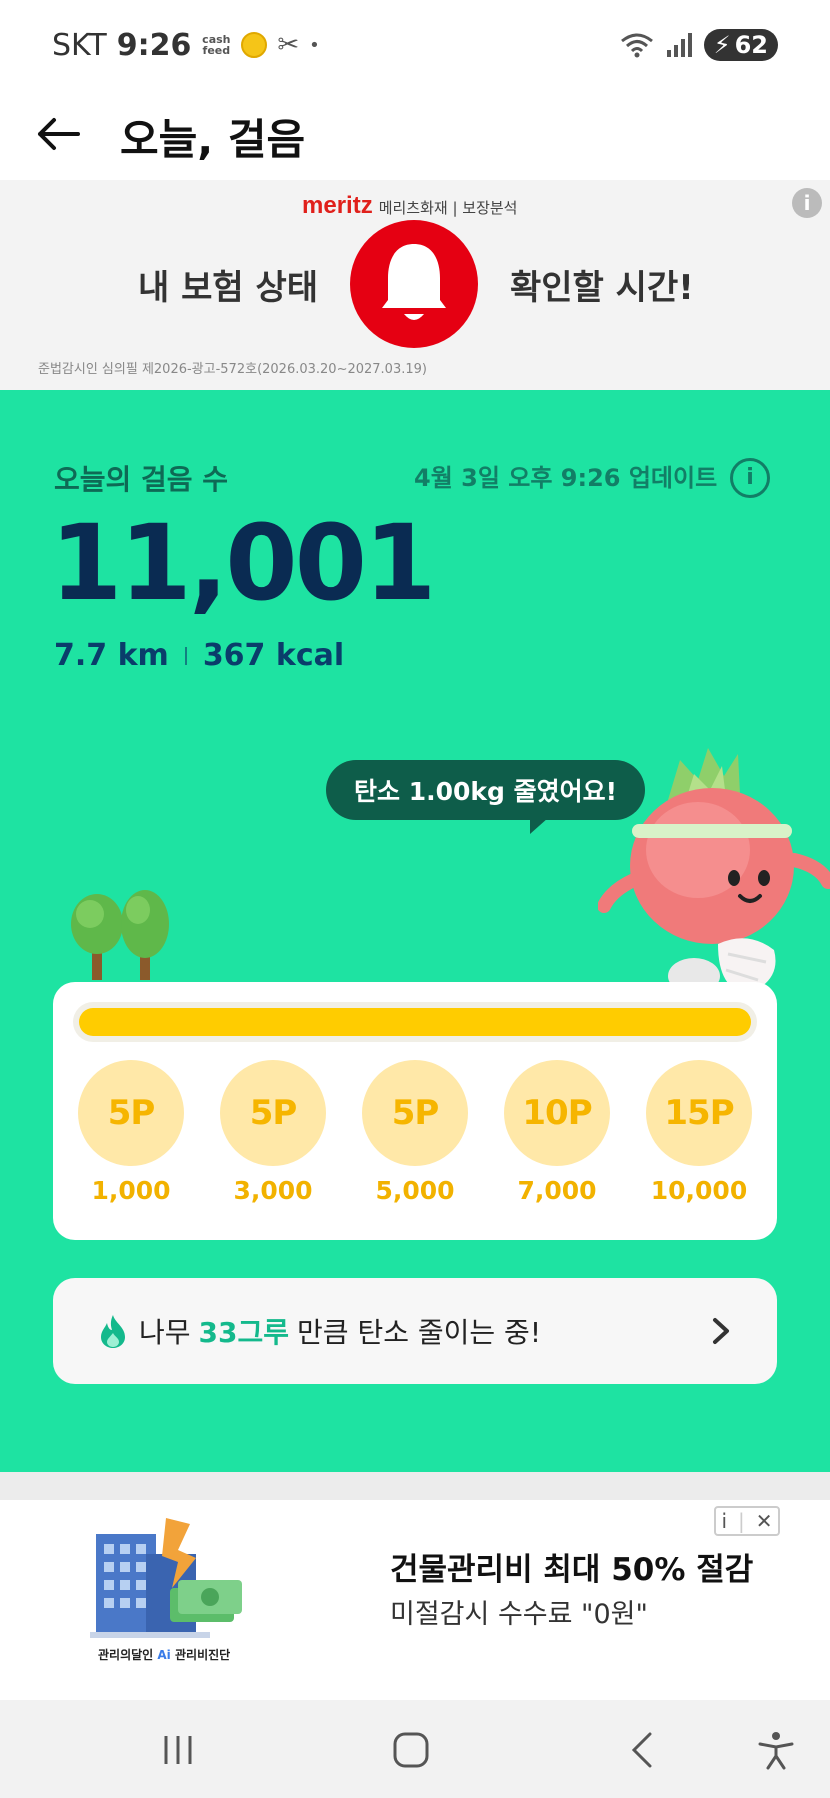 The height and width of the screenshot is (1798, 830). What do you see at coordinates (557, 1113) in the screenshot?
I see `reward-points-badge: 10P` at bounding box center [557, 1113].